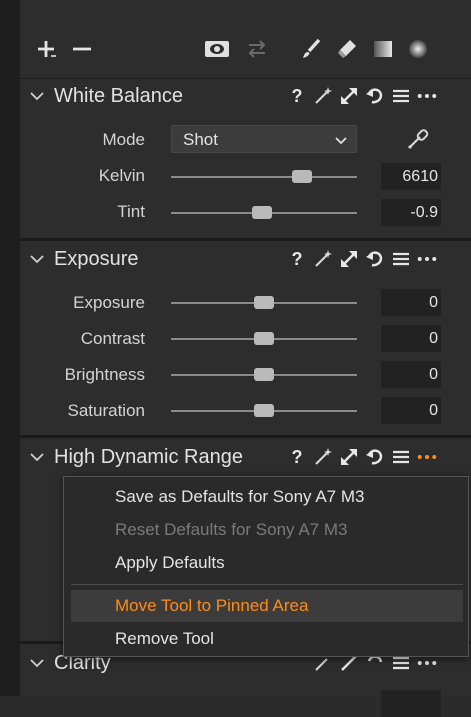 This screenshot has width=471, height=717. Describe the element at coordinates (109, 302) in the screenshot. I see `exposure-label: Exposure` at that location.